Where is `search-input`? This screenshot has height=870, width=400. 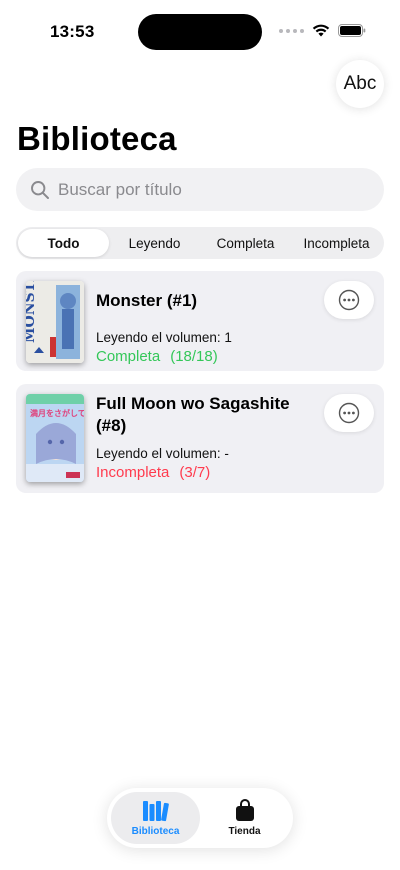
search-input is located at coordinates (208, 189).